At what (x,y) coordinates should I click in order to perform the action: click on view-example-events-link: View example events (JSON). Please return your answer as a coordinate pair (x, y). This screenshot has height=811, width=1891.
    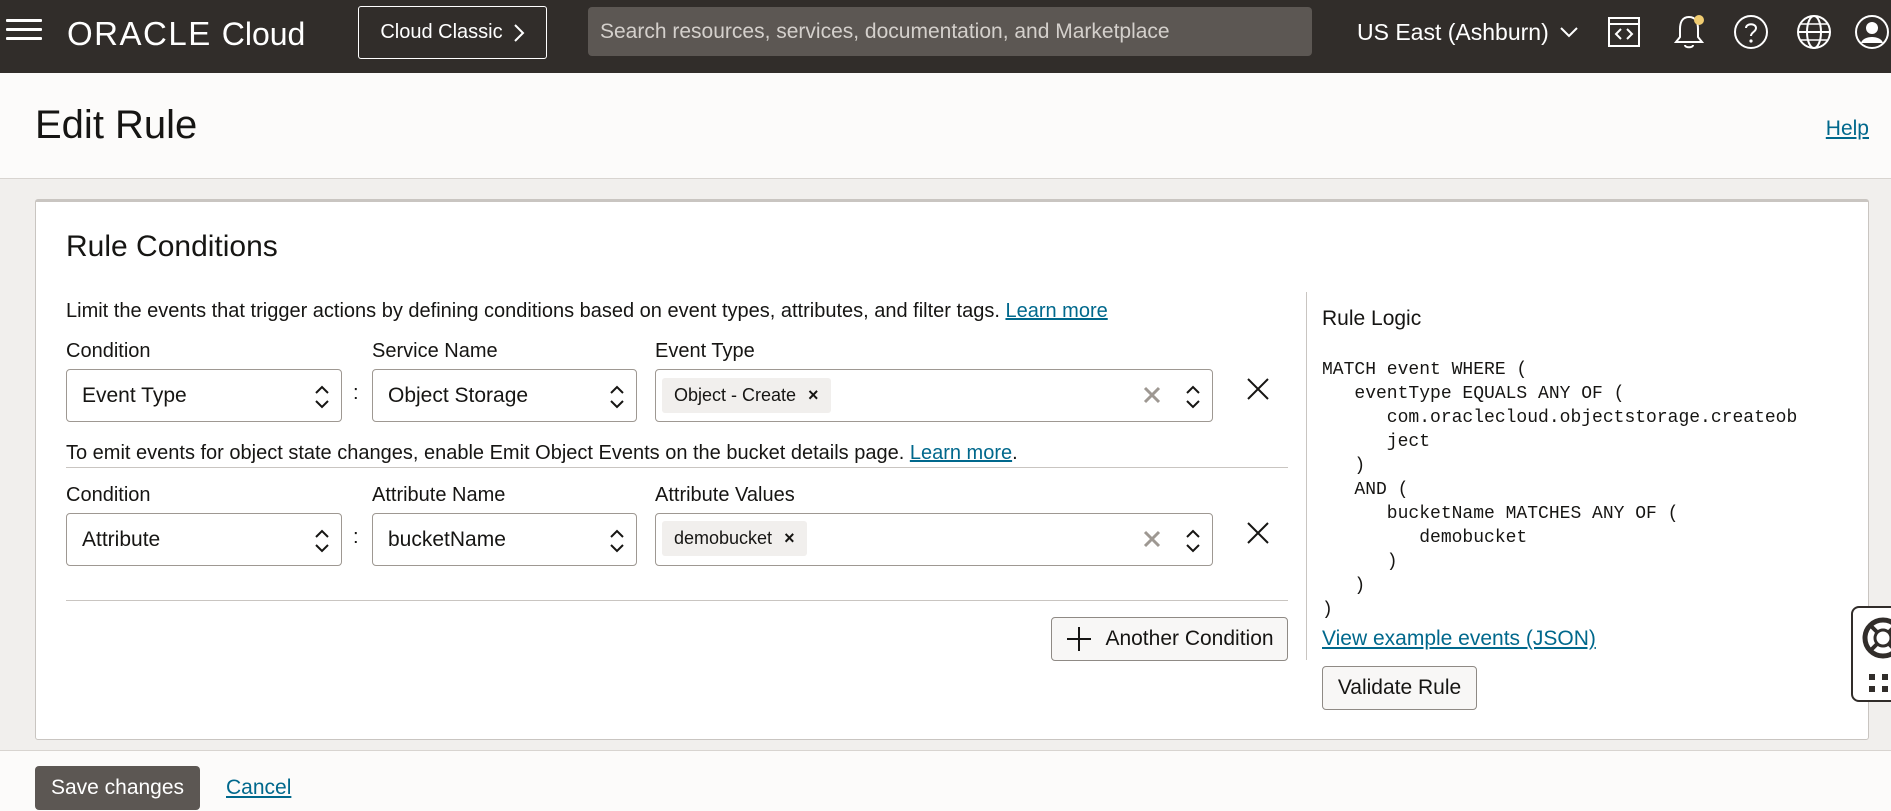
    Looking at the image, I should click on (1459, 639).